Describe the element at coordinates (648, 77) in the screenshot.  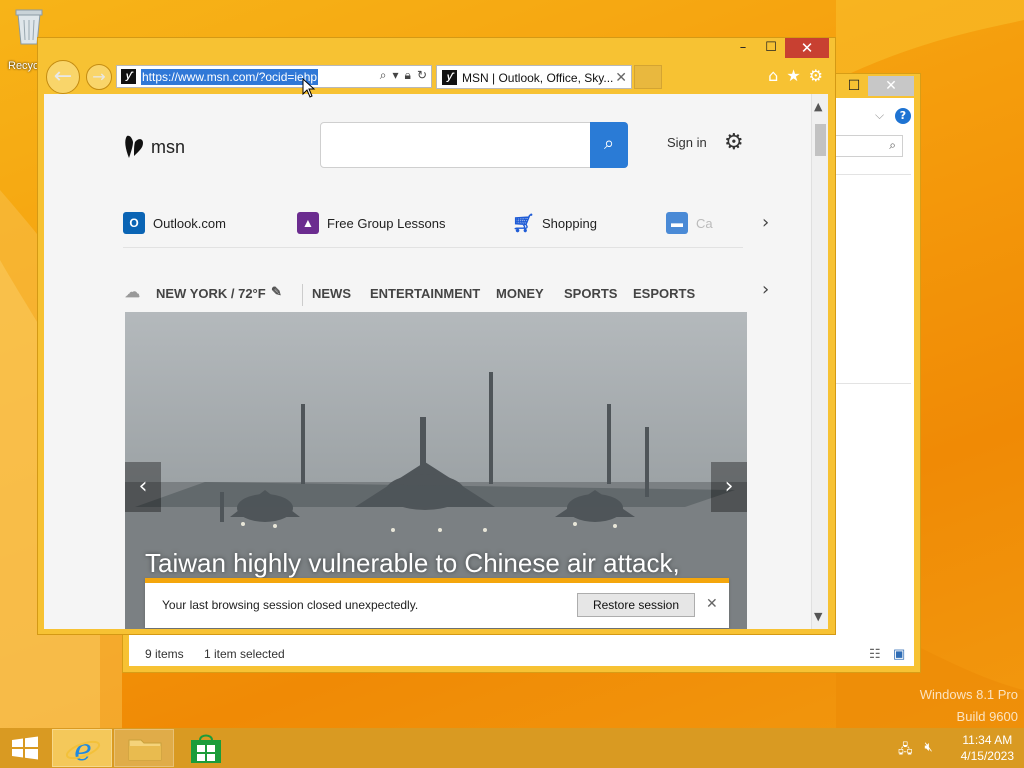
I see `new-tab-button` at that location.